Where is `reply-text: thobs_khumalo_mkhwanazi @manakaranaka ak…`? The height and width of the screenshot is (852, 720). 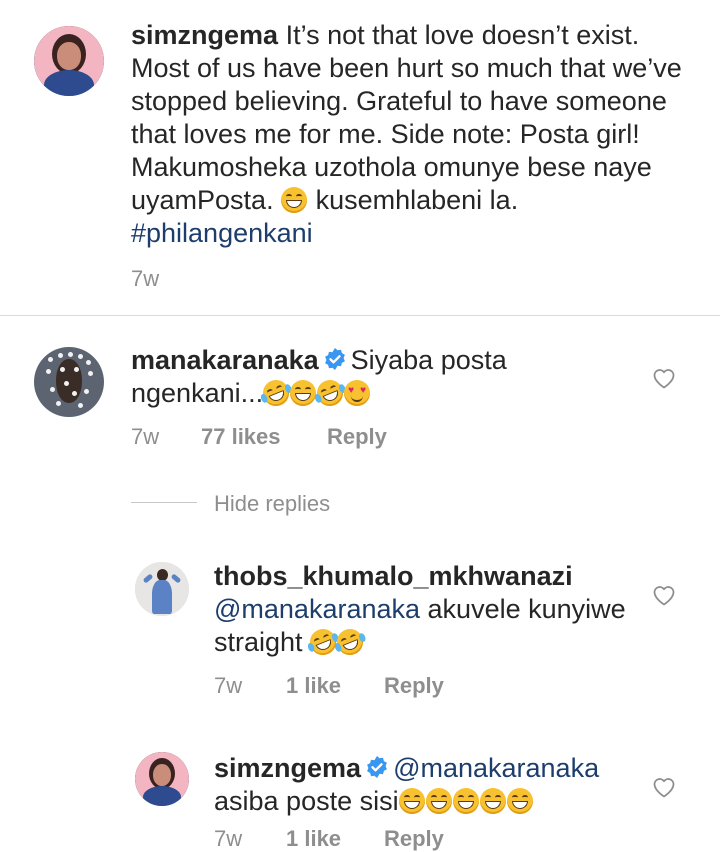 reply-text: thobs_khumalo_mkhwanazi @manakaranaka ak… is located at coordinates (429, 609).